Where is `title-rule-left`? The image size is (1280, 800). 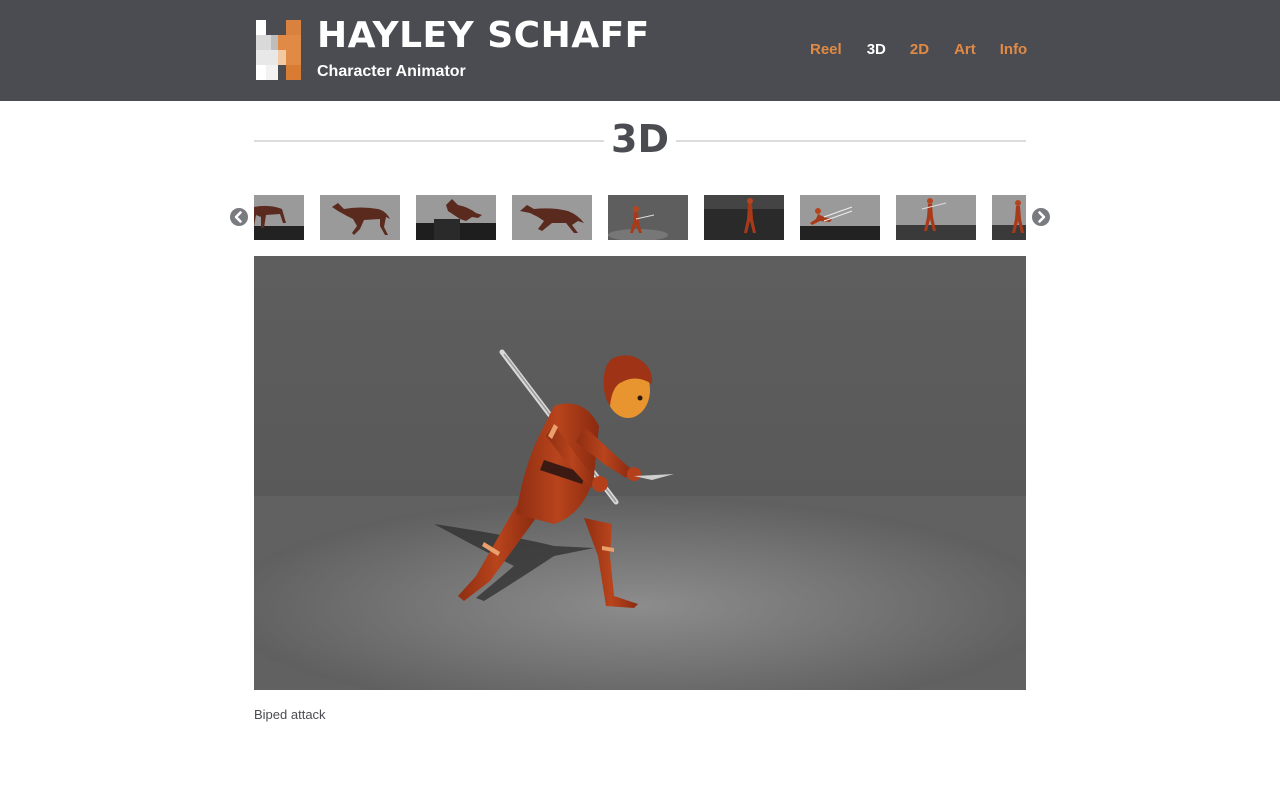
title-rule-left is located at coordinates (429, 141).